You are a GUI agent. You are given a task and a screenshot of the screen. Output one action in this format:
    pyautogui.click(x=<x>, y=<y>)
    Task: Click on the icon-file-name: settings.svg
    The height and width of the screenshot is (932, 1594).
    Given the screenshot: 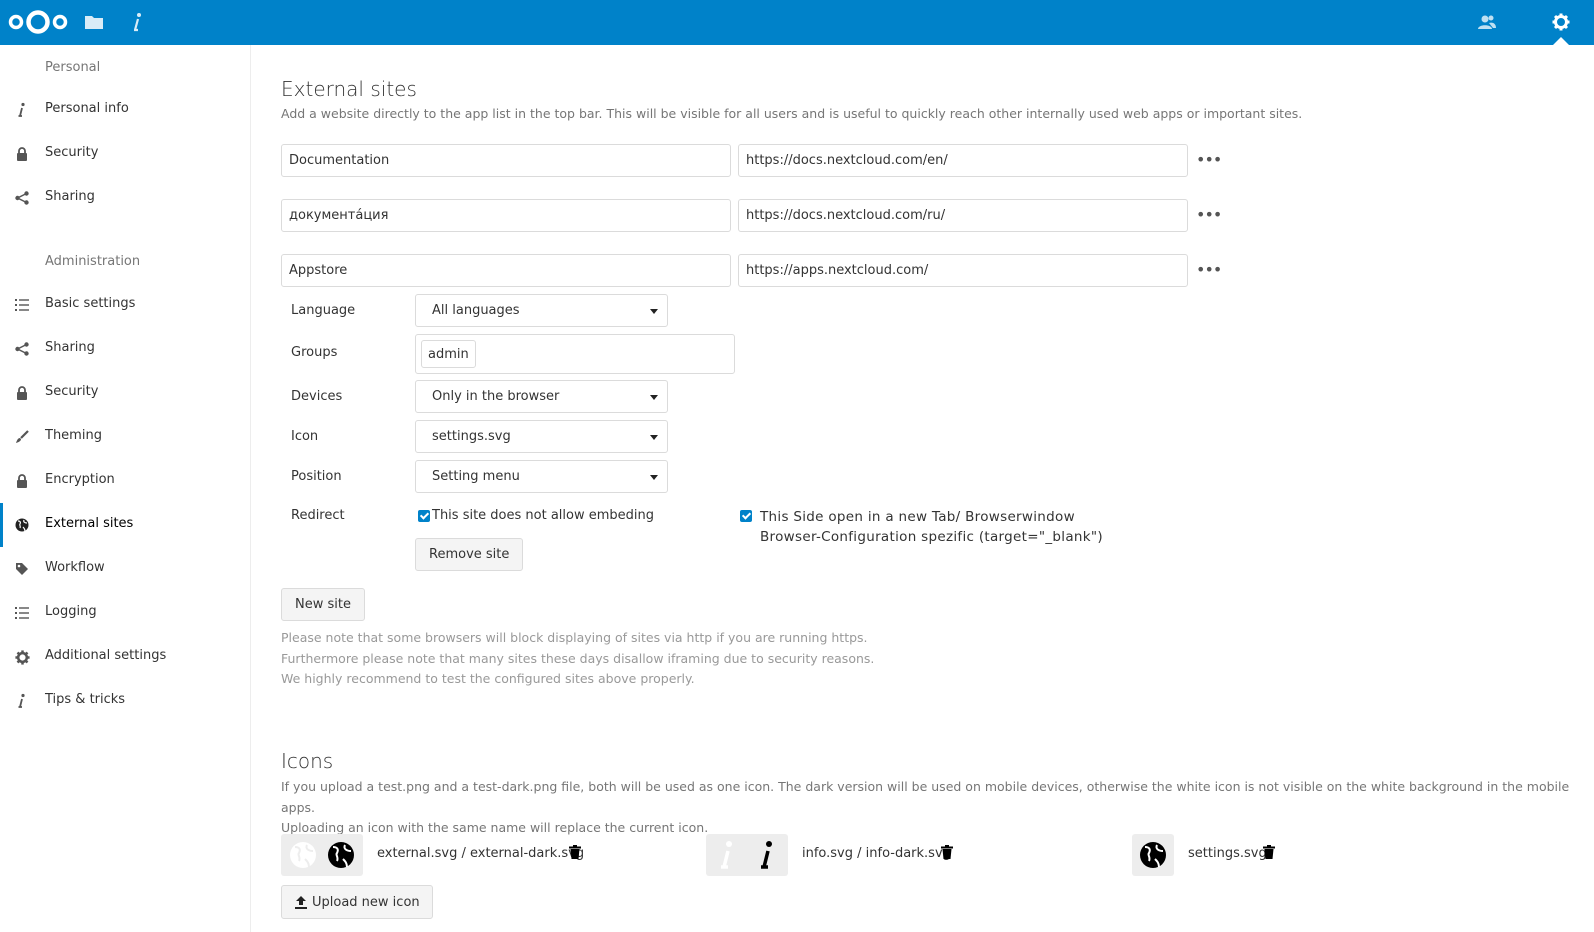 What is the action you would take?
    pyautogui.click(x=1227, y=853)
    